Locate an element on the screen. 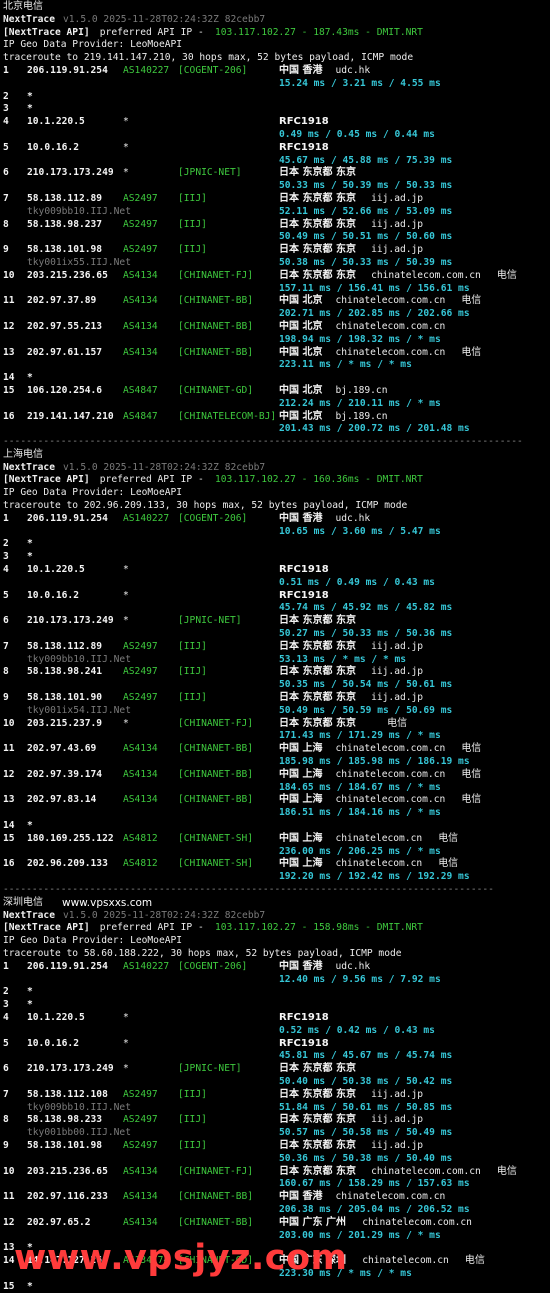 The image size is (550, 1293). hop-asn: AS4134 is located at coordinates (140, 800).